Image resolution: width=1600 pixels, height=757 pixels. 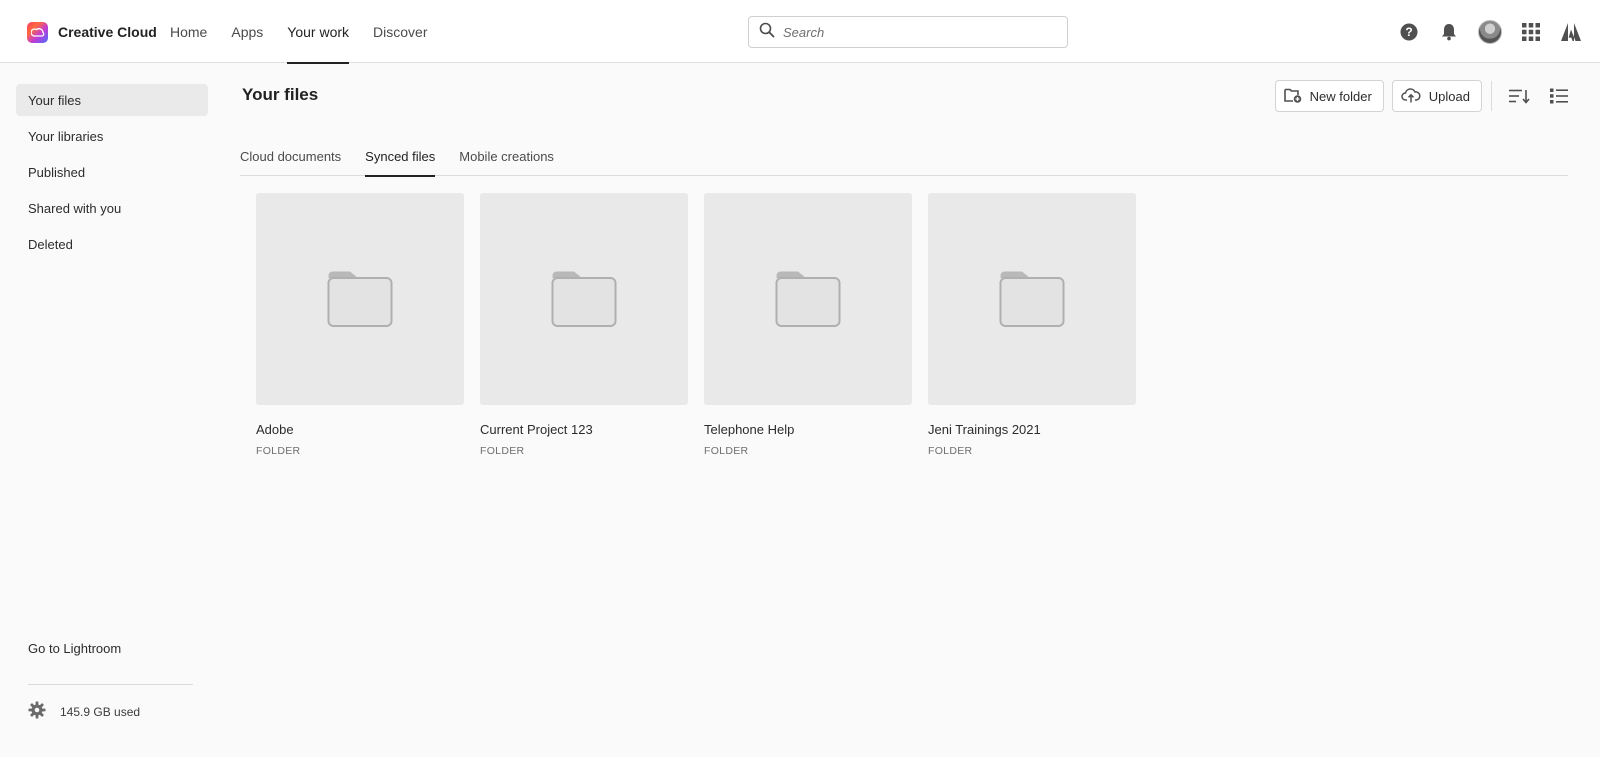 I want to click on toolbar: New folder Upload, so click(x=1418, y=96).